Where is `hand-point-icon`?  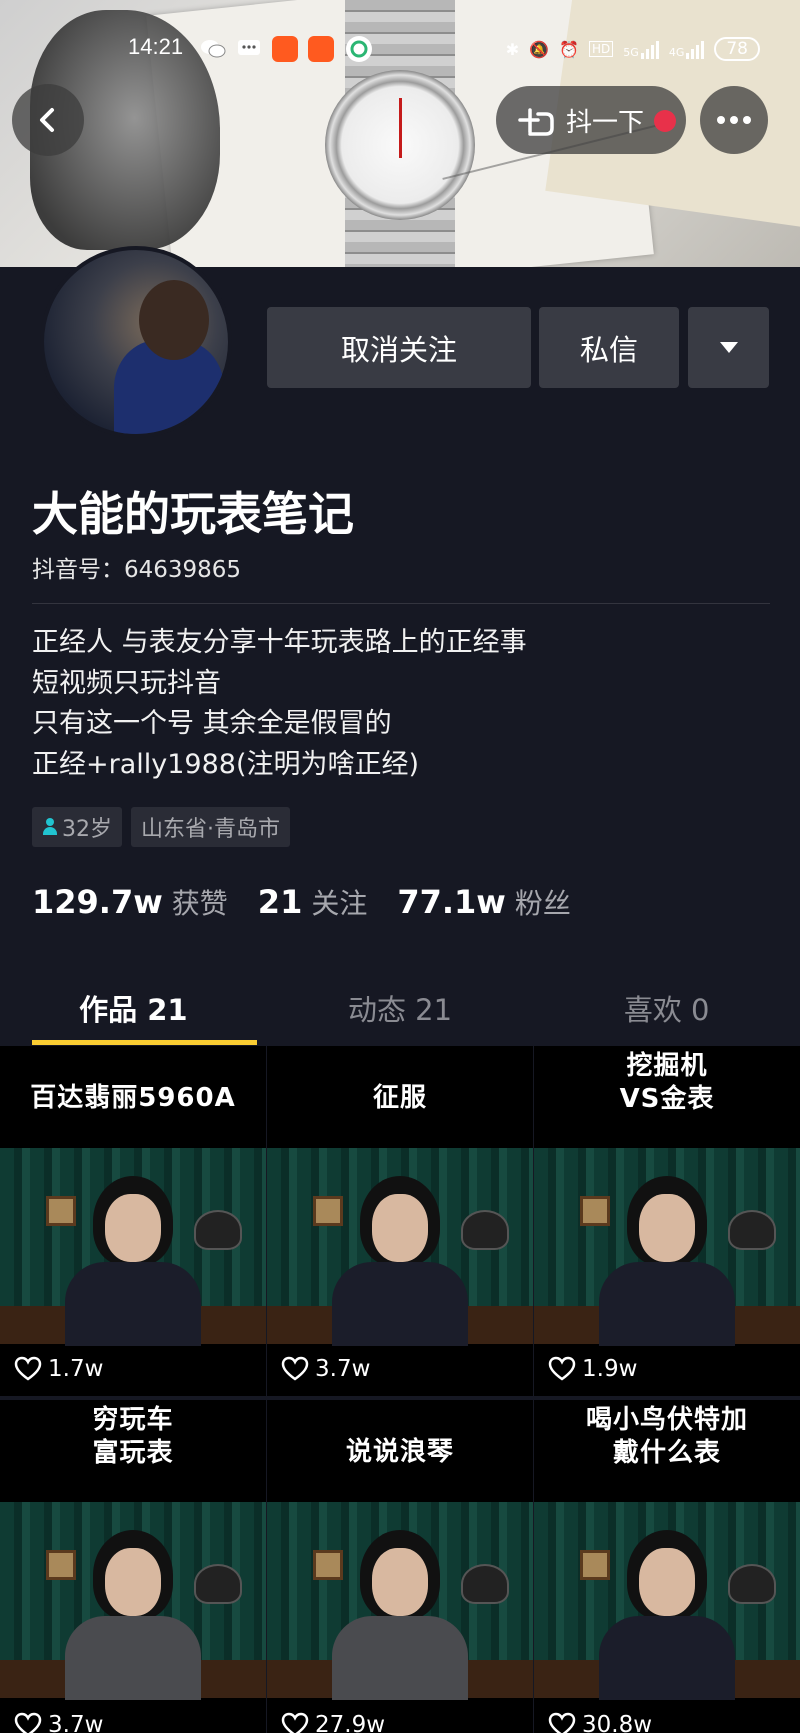
hand-point-icon is located at coordinates (536, 122).